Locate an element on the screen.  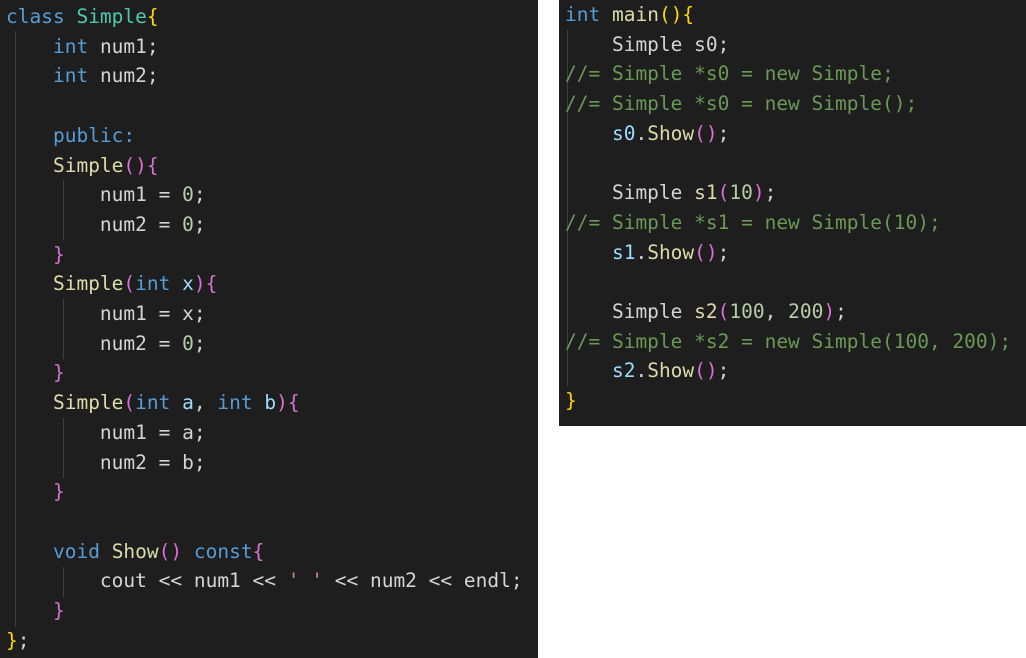
code-line: int main(){ is located at coordinates (629, 15).